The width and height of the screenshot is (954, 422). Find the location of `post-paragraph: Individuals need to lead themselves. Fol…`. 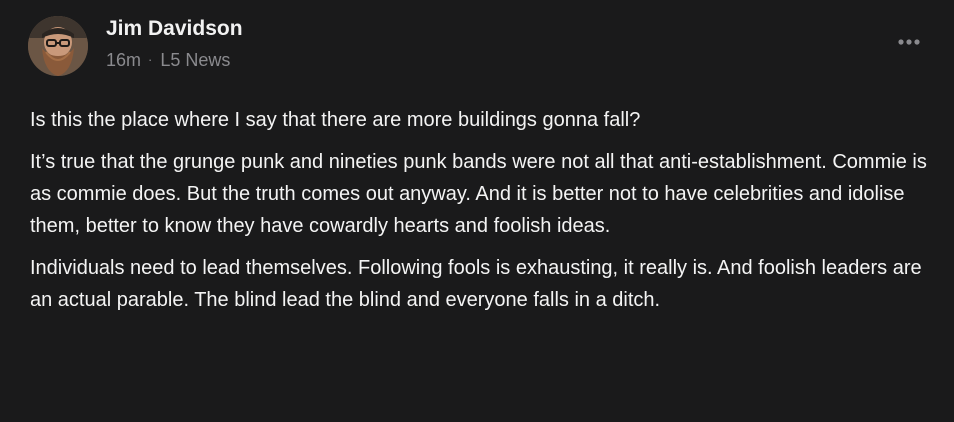

post-paragraph: Individuals need to lead themselves. Fol… is located at coordinates (476, 284).